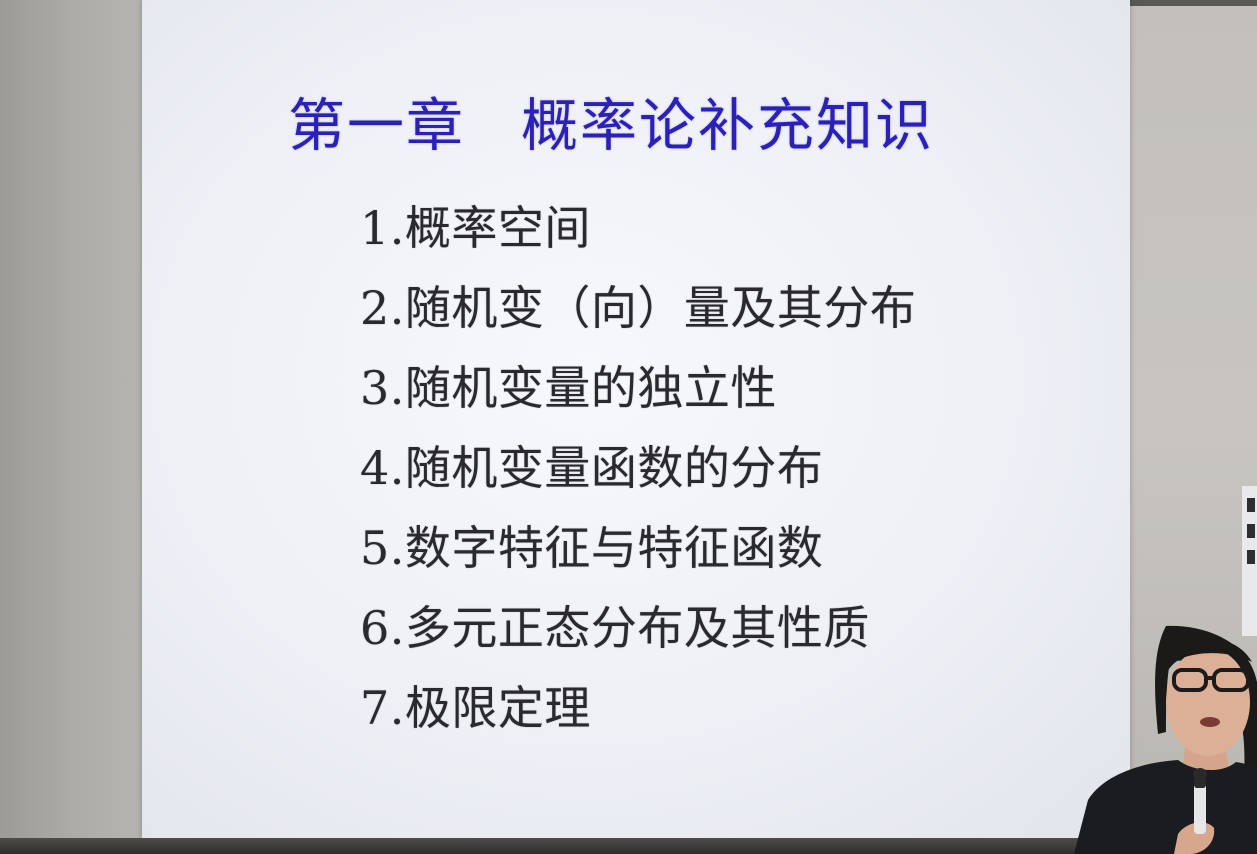 Image resolution: width=1257 pixels, height=854 pixels. Describe the element at coordinates (1200, 801) in the screenshot. I see `microphone-icon` at that location.